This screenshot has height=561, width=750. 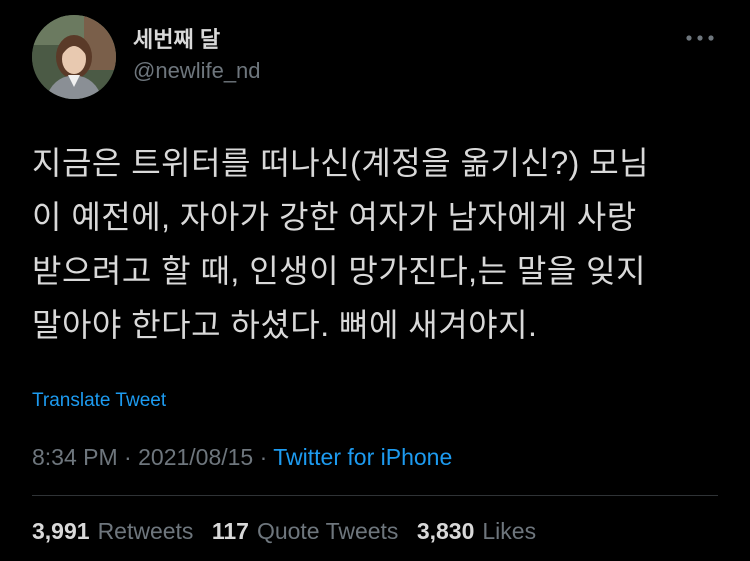 What do you see at coordinates (476, 531) in the screenshot?
I see `likes-stat: 3,830 Likes` at bounding box center [476, 531].